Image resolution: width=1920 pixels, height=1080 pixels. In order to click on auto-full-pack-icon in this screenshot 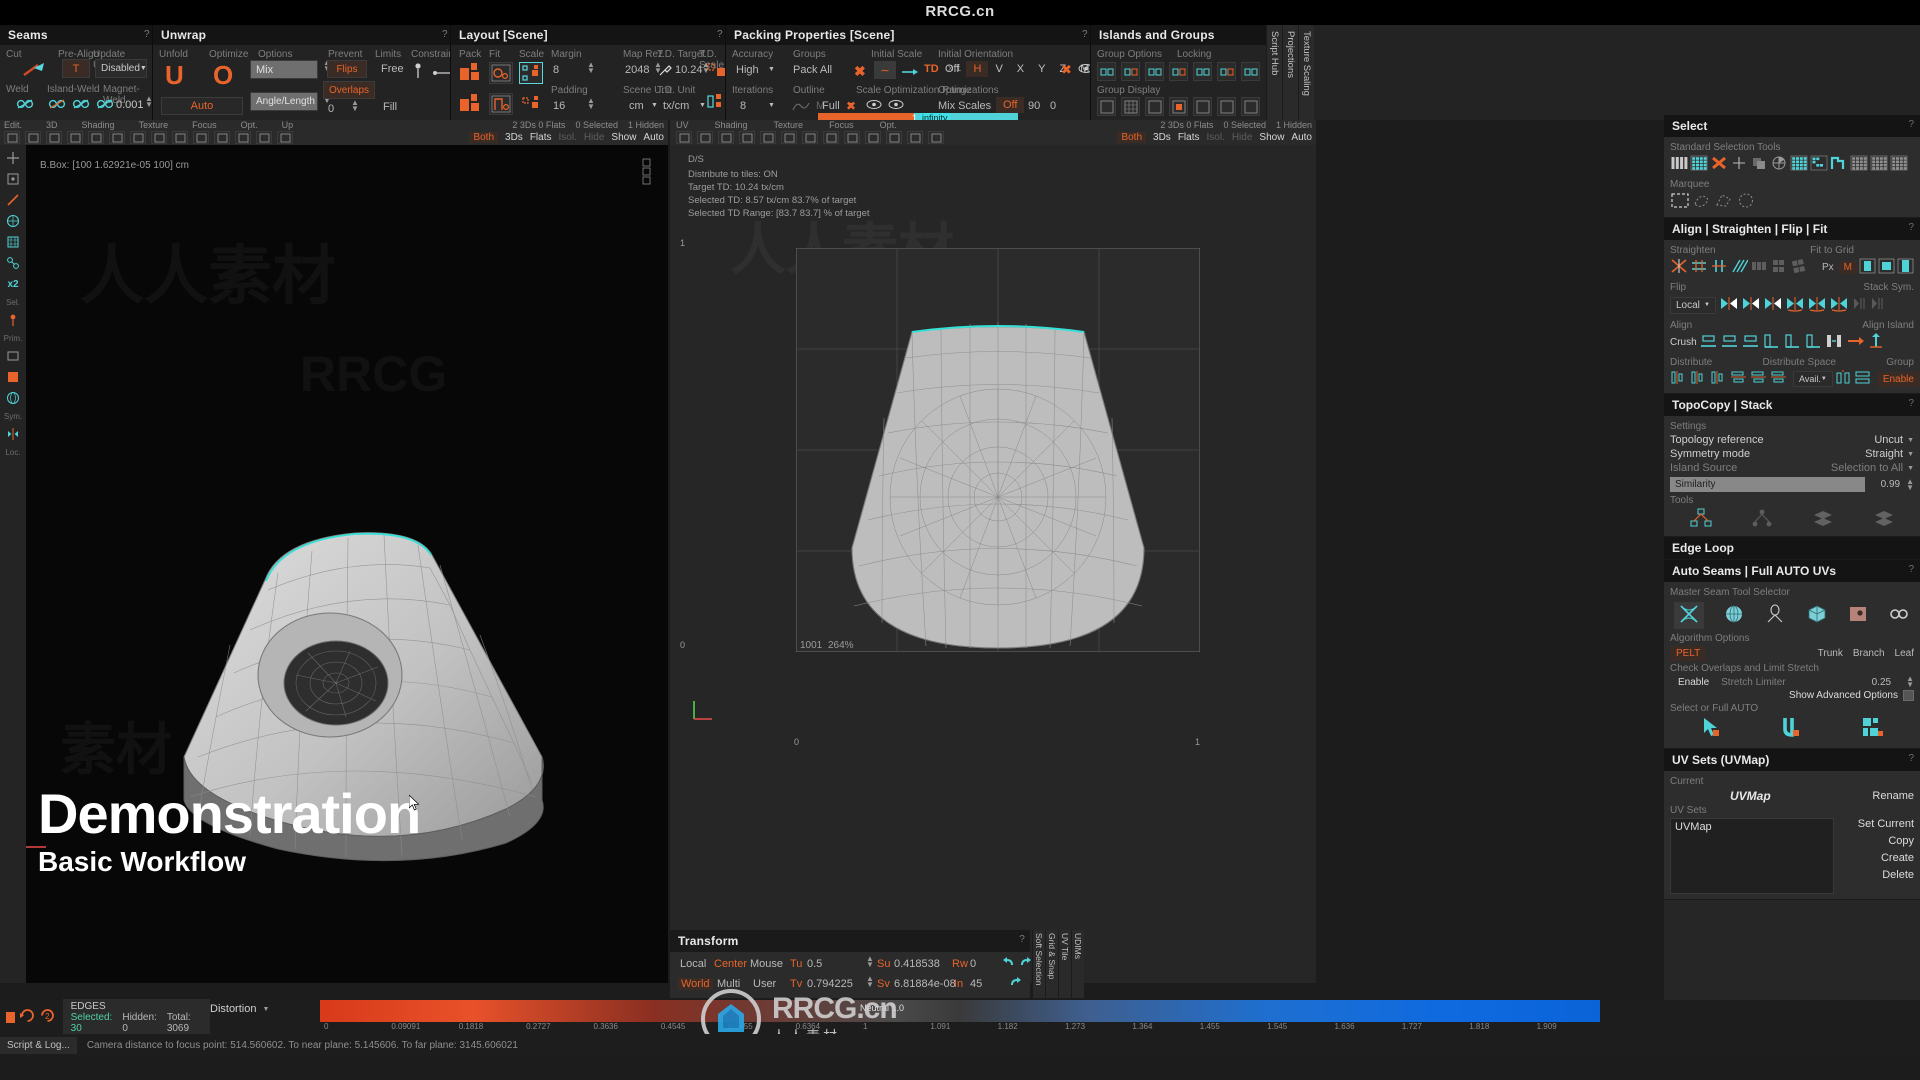, I will do `click(1873, 728)`.